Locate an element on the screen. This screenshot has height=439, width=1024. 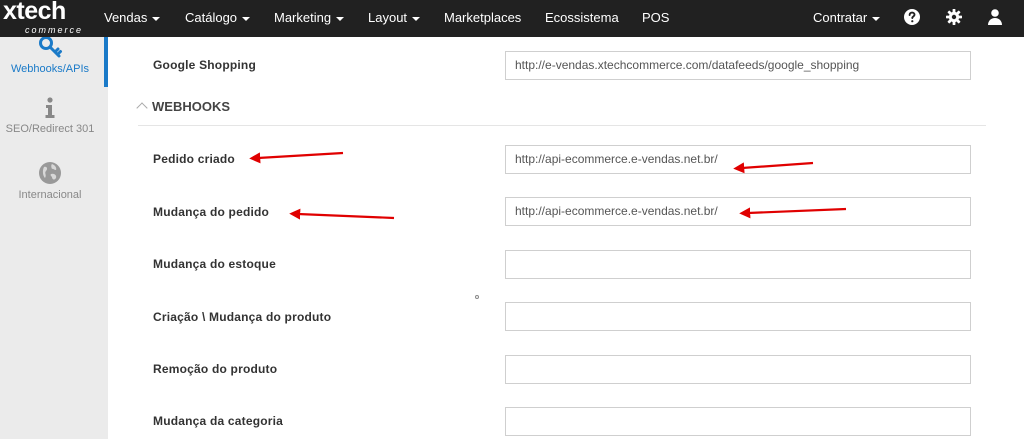
pedido-criado-field: http://api-ecommerce.e-vendas.net.br/ is located at coordinates (738, 159).